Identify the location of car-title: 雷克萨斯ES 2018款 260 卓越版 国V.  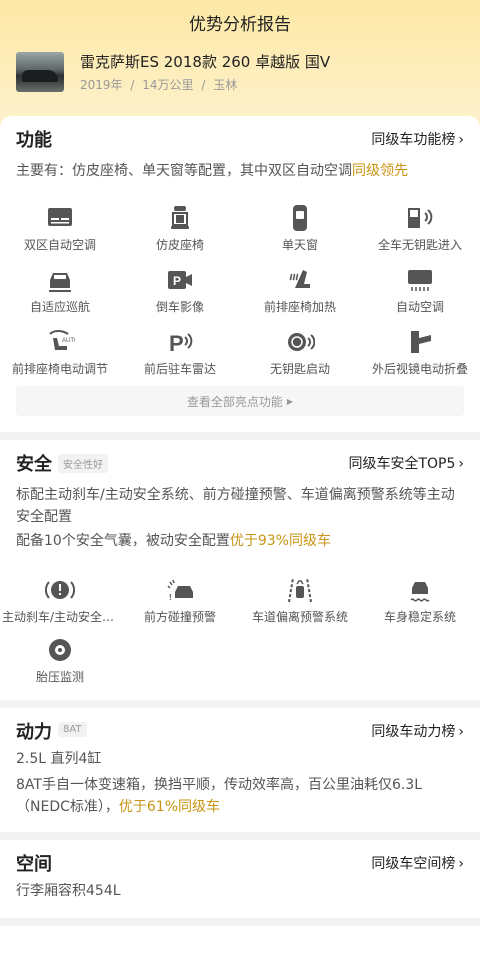
(205, 62).